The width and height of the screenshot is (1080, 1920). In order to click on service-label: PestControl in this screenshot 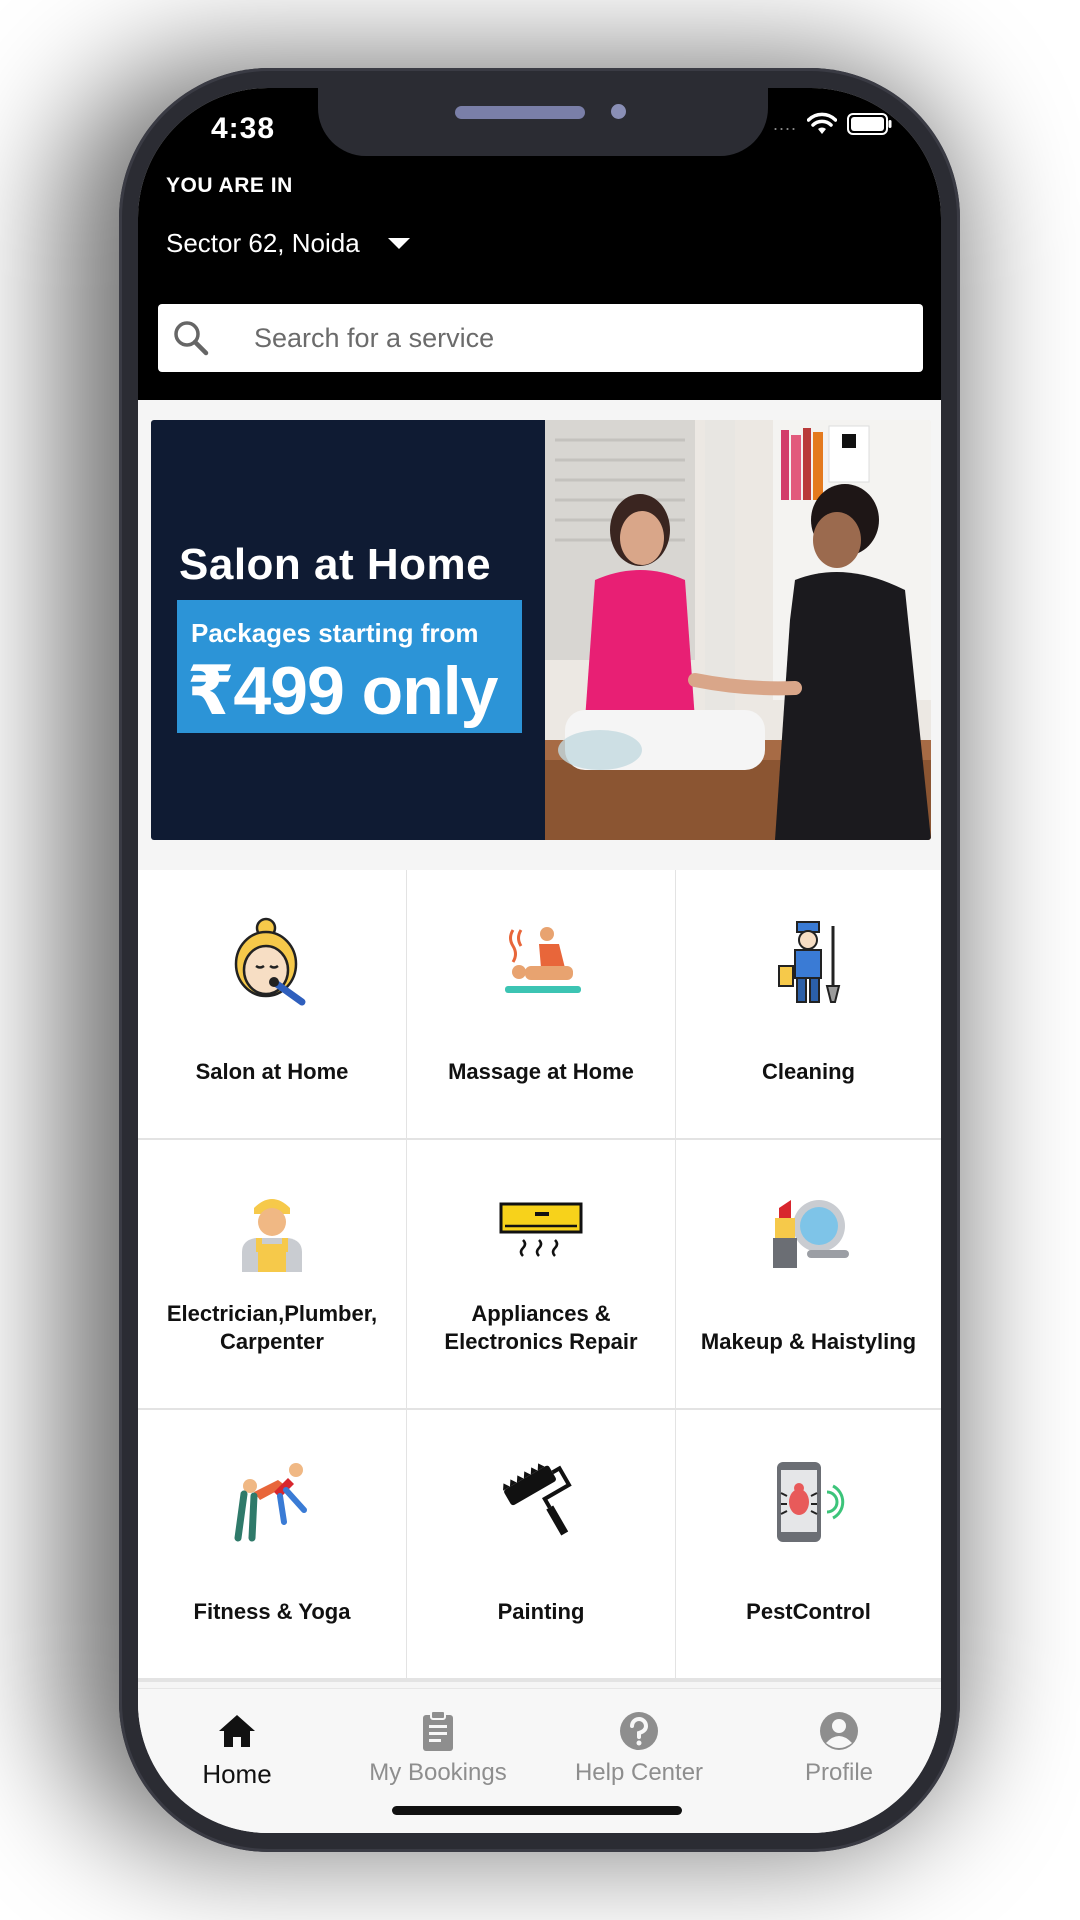, I will do `click(808, 1611)`.